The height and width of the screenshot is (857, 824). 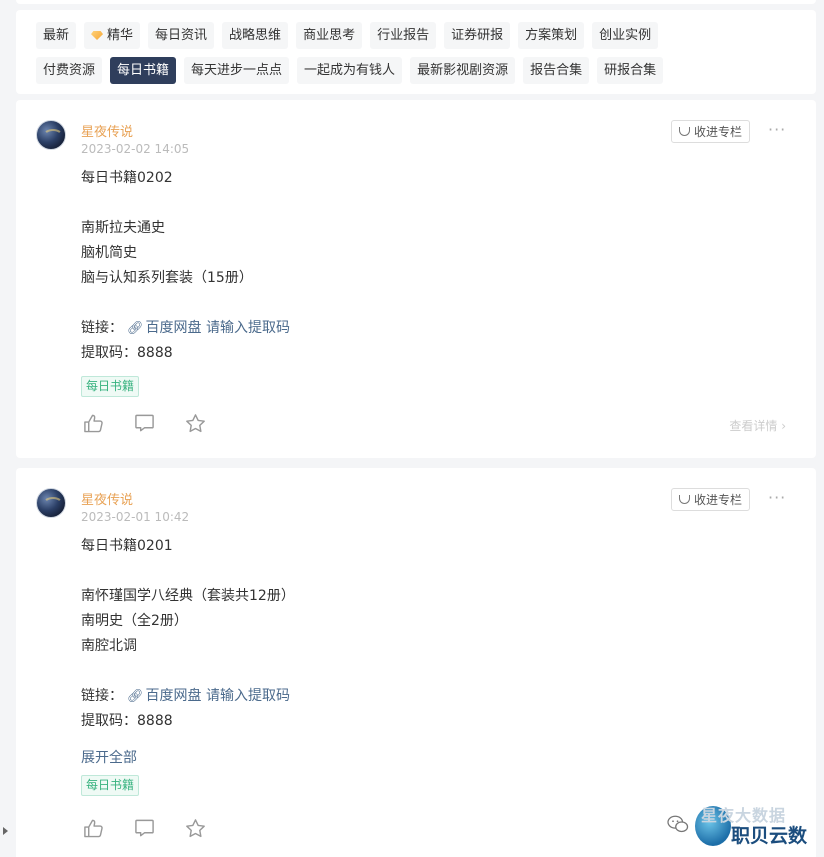 I want to click on book-item: 南腔北调, so click(x=109, y=646).